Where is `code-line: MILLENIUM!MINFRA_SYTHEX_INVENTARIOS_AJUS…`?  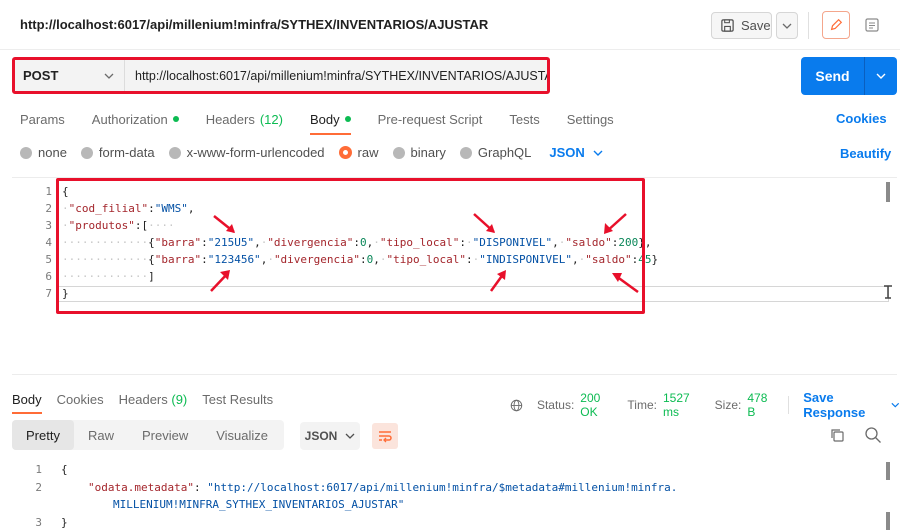
code-line: MILLENIUM!MINFRA_SYTHEX_INVENTARIOS_AJUS… is located at coordinates (258, 504).